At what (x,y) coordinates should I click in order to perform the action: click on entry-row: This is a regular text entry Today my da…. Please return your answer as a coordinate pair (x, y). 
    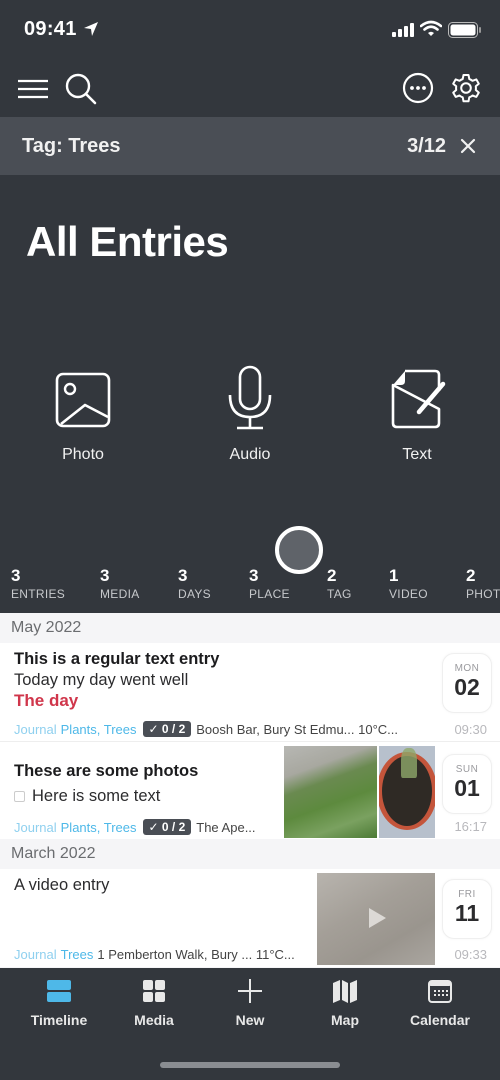
    Looking at the image, I should click on (250, 692).